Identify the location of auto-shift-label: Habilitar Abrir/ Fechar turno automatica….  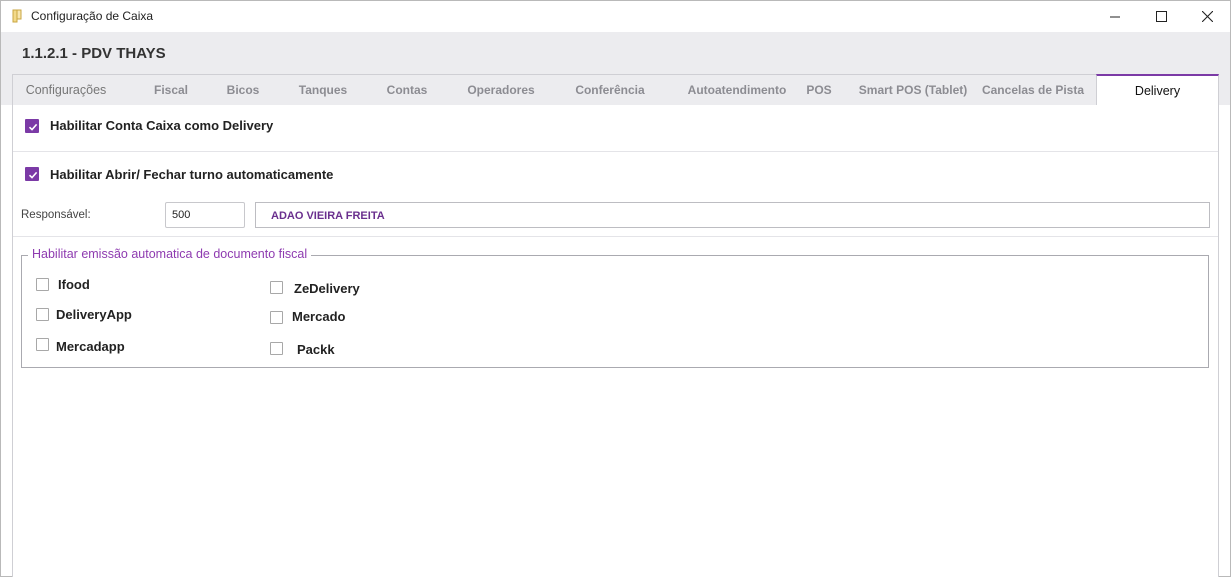
(192, 174).